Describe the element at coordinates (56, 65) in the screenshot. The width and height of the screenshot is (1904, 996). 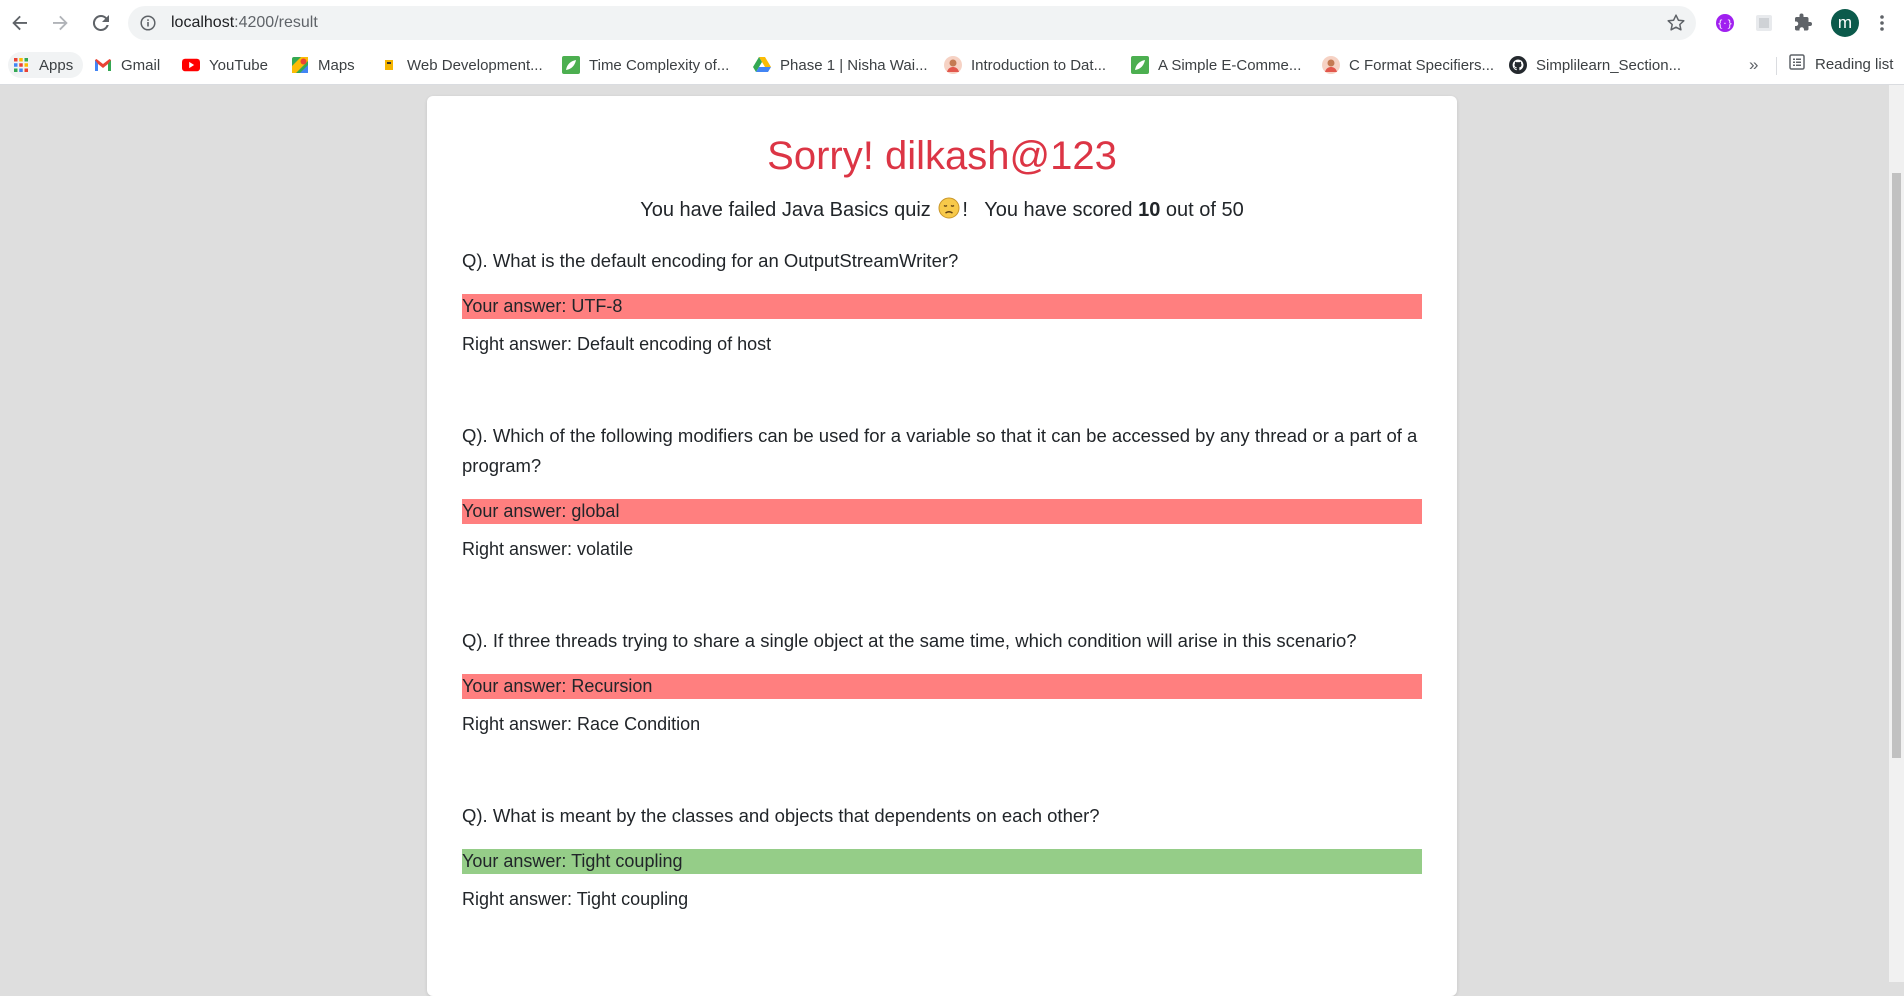
I see `bookmark-label: Apps` at that location.